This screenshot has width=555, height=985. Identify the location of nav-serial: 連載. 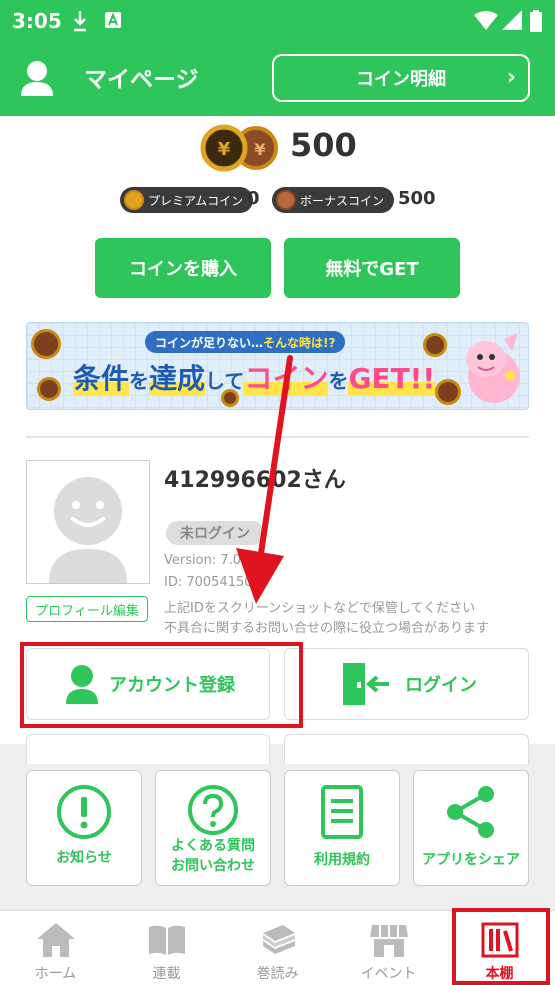
(166, 948).